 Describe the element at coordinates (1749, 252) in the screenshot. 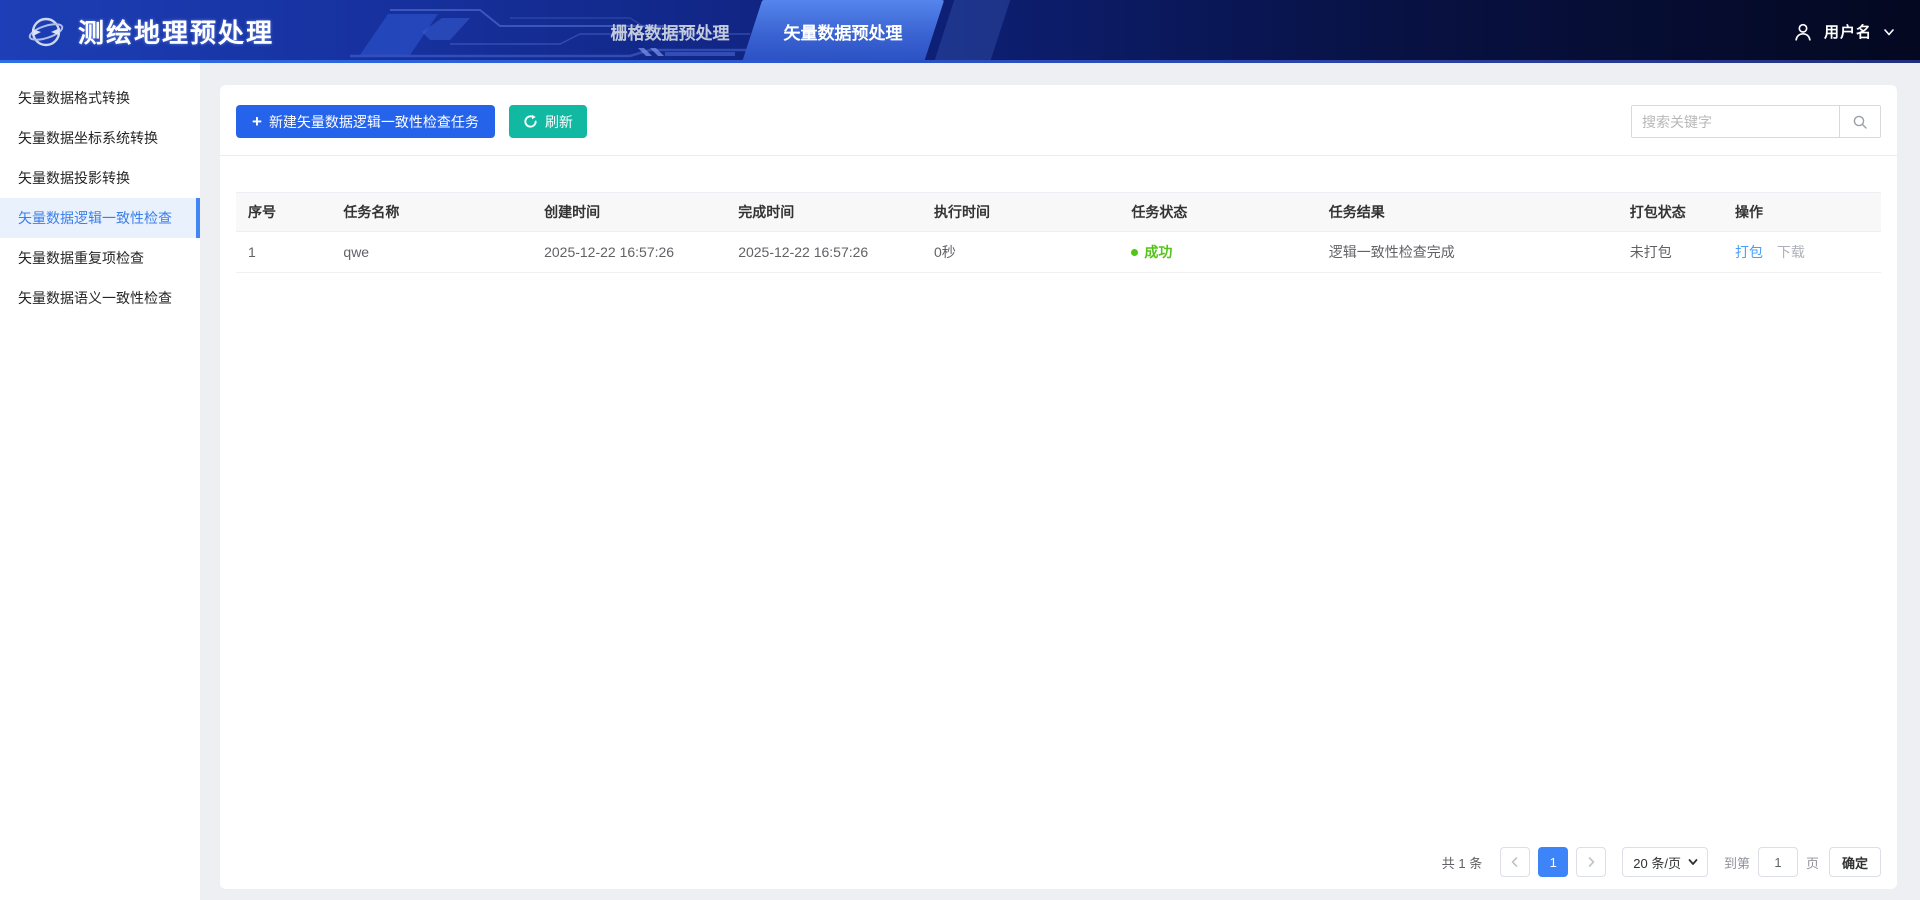

I see `package-action-link: 打包` at that location.